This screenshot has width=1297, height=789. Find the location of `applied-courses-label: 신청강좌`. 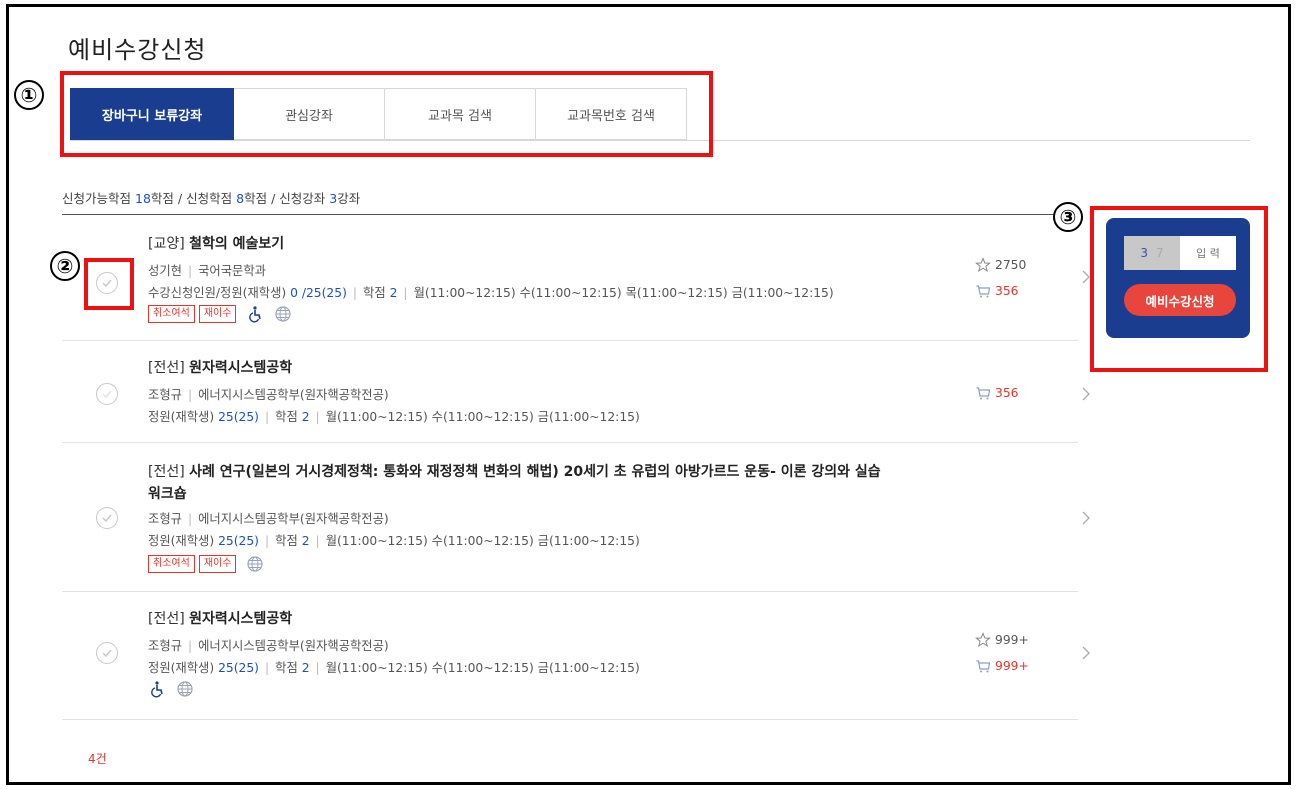

applied-courses-label: 신청강좌 is located at coordinates (302, 198).